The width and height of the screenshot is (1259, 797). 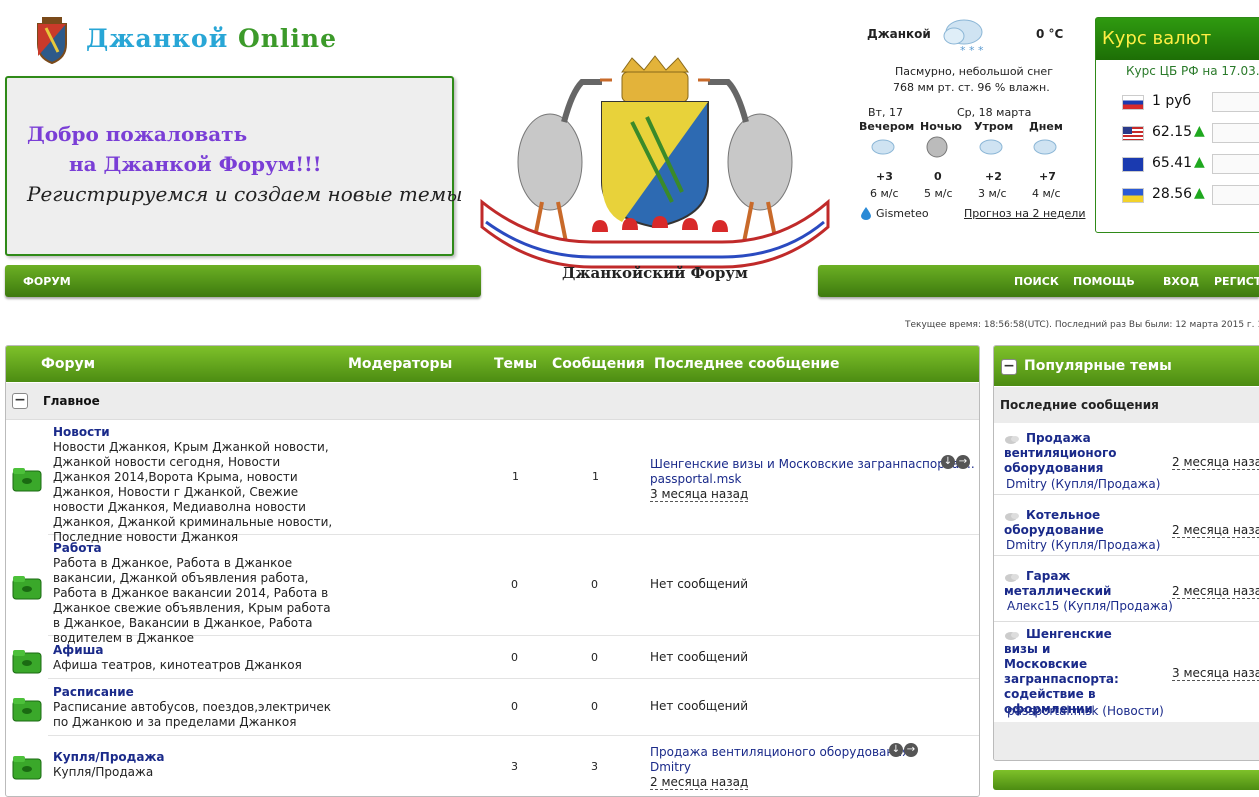 What do you see at coordinates (655, 172) in the screenshot?
I see `forum-emblem-logo: Джанкойский Форум` at bounding box center [655, 172].